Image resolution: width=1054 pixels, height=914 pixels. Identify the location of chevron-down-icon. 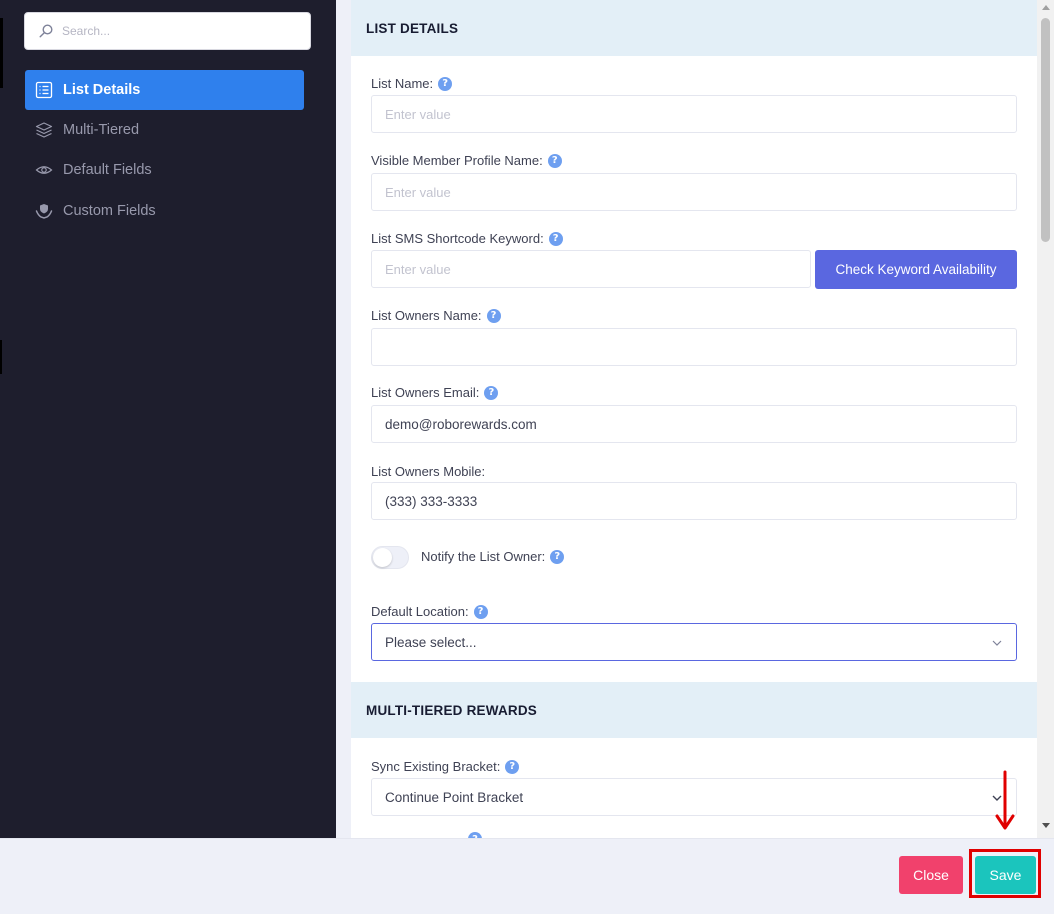
(997, 643).